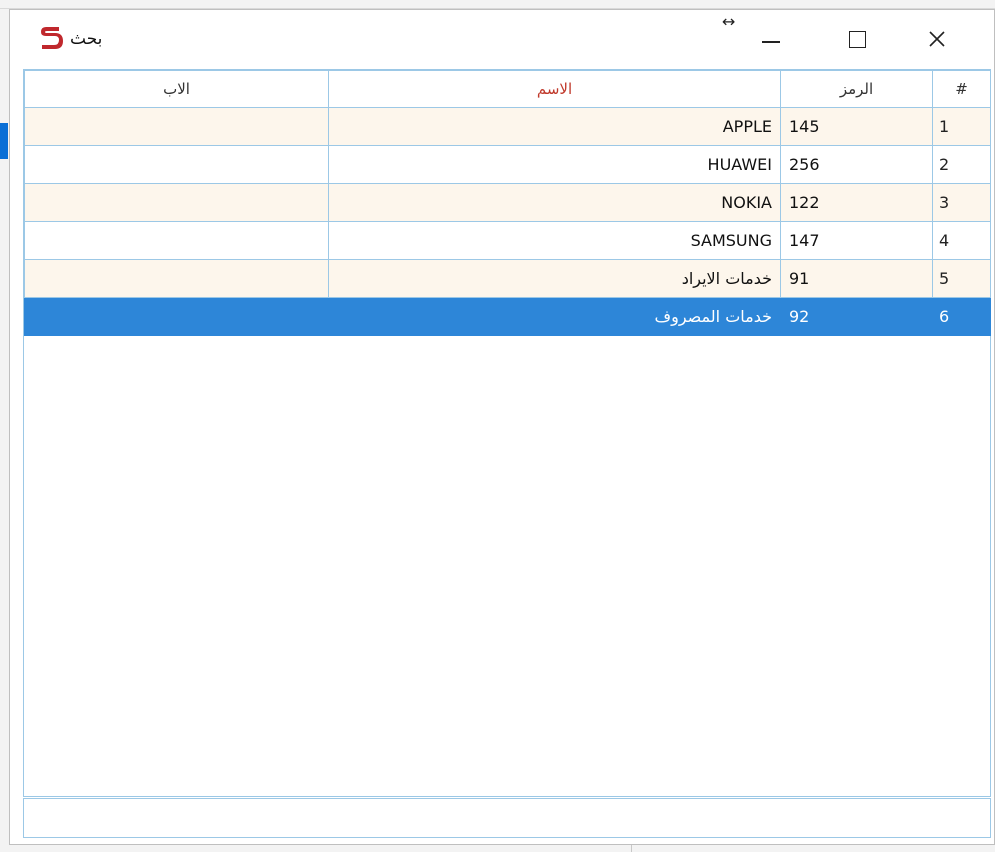  Describe the element at coordinates (961, 202) in the screenshot. I see `row-index-cell: 3` at that location.